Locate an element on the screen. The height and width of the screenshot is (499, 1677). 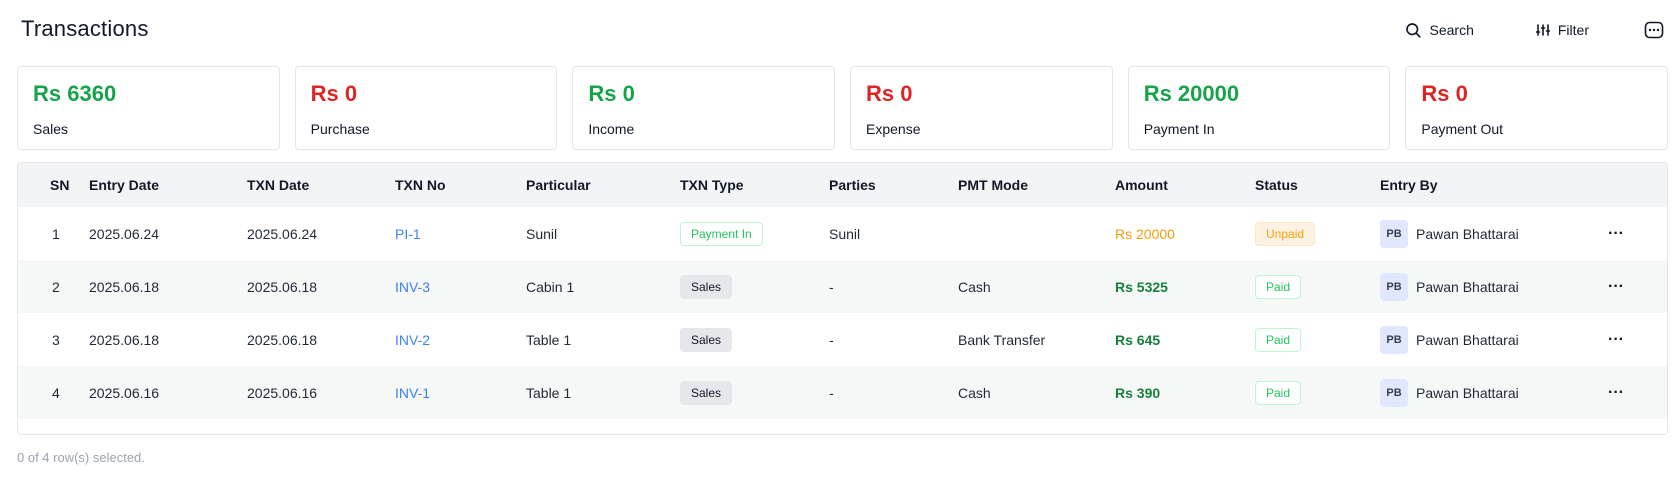
column-header-entry-date: Entry Date is located at coordinates (124, 185).